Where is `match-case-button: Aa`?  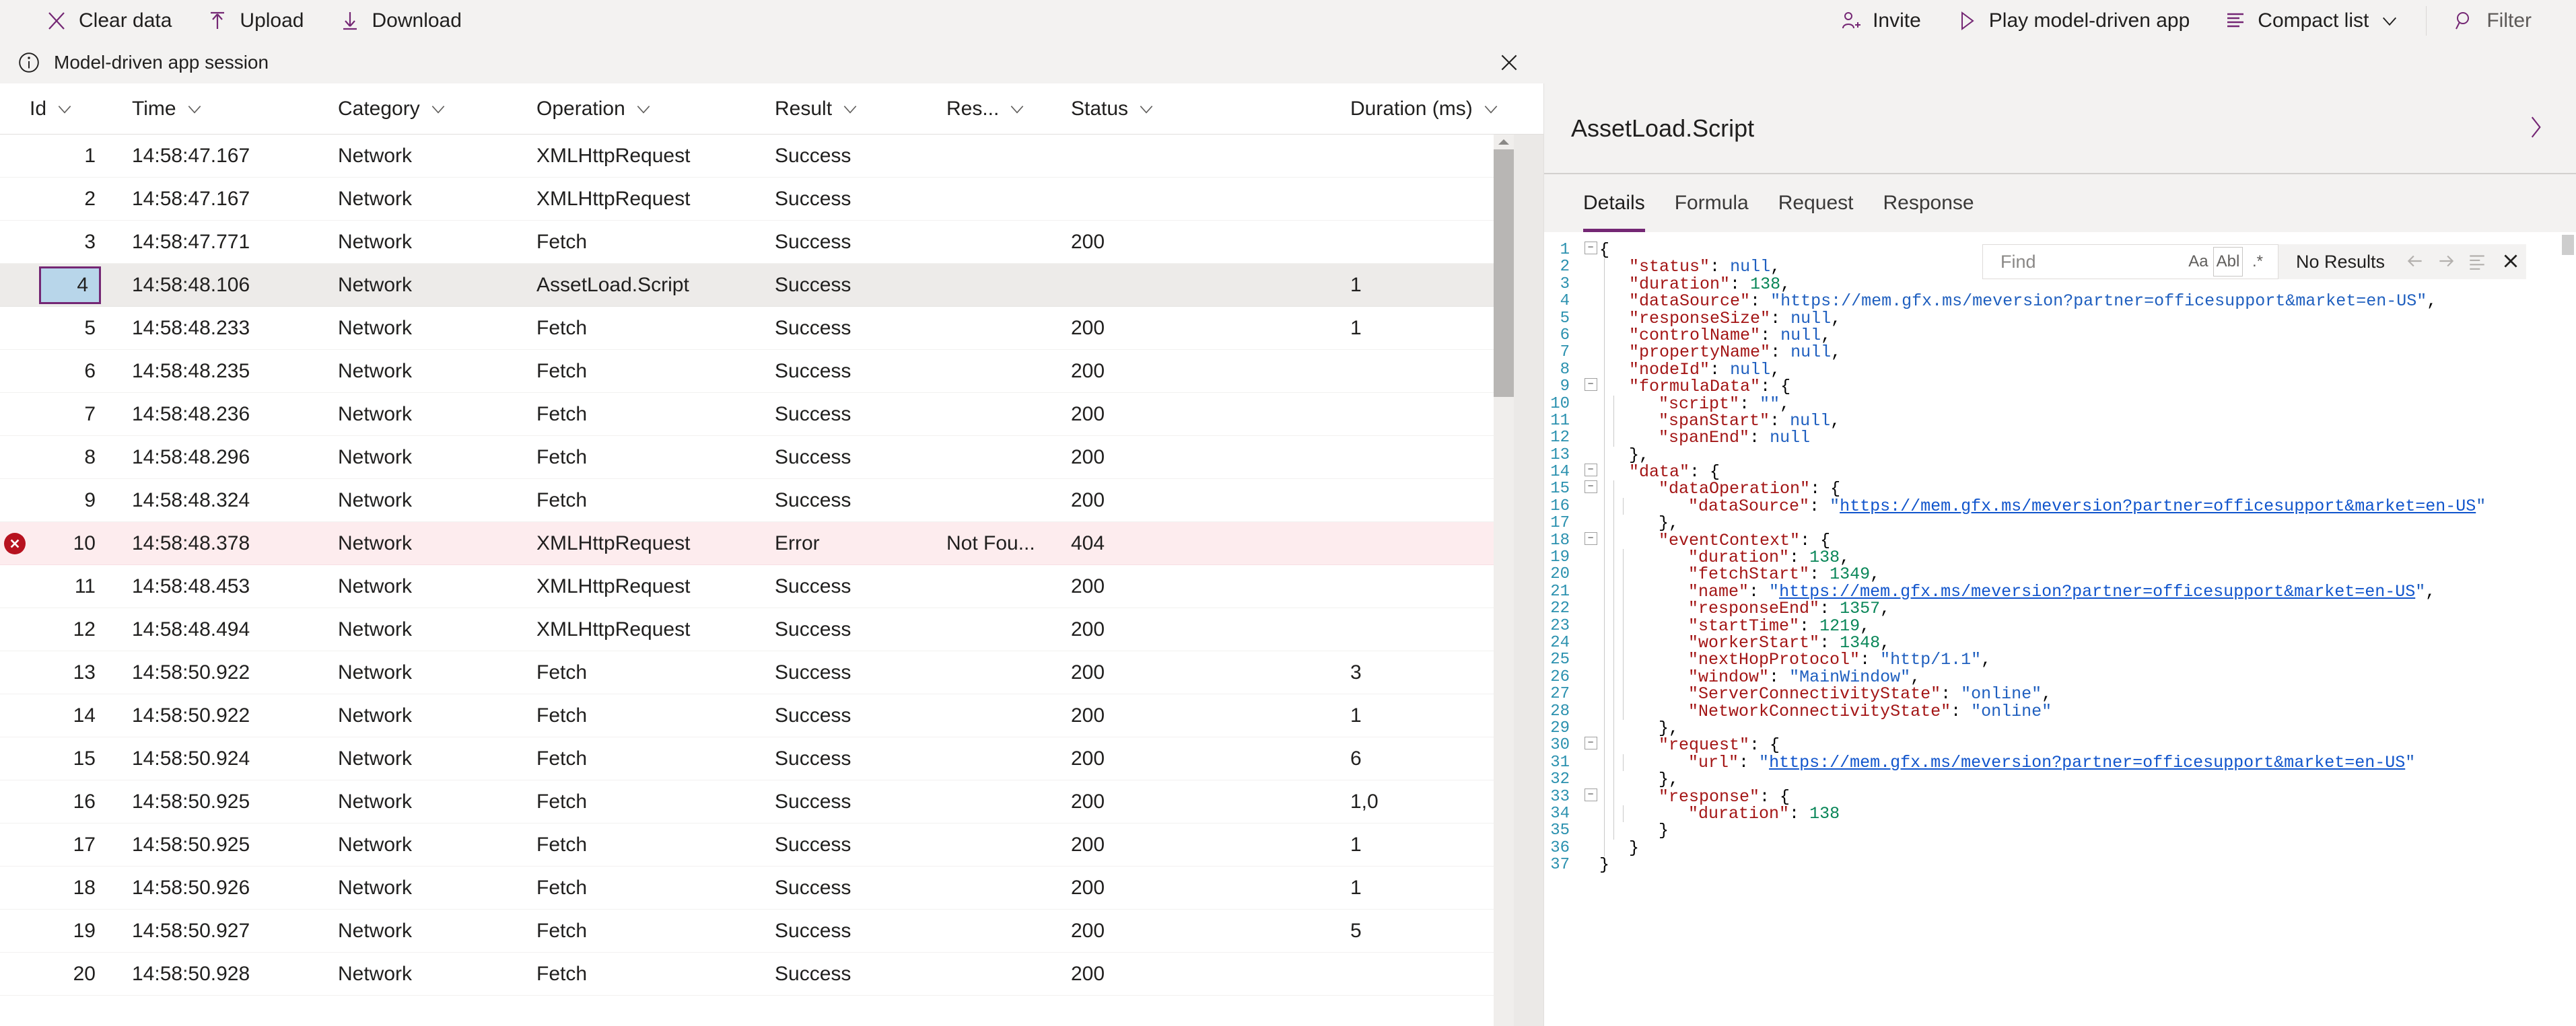 match-case-button: Aa is located at coordinates (2198, 262).